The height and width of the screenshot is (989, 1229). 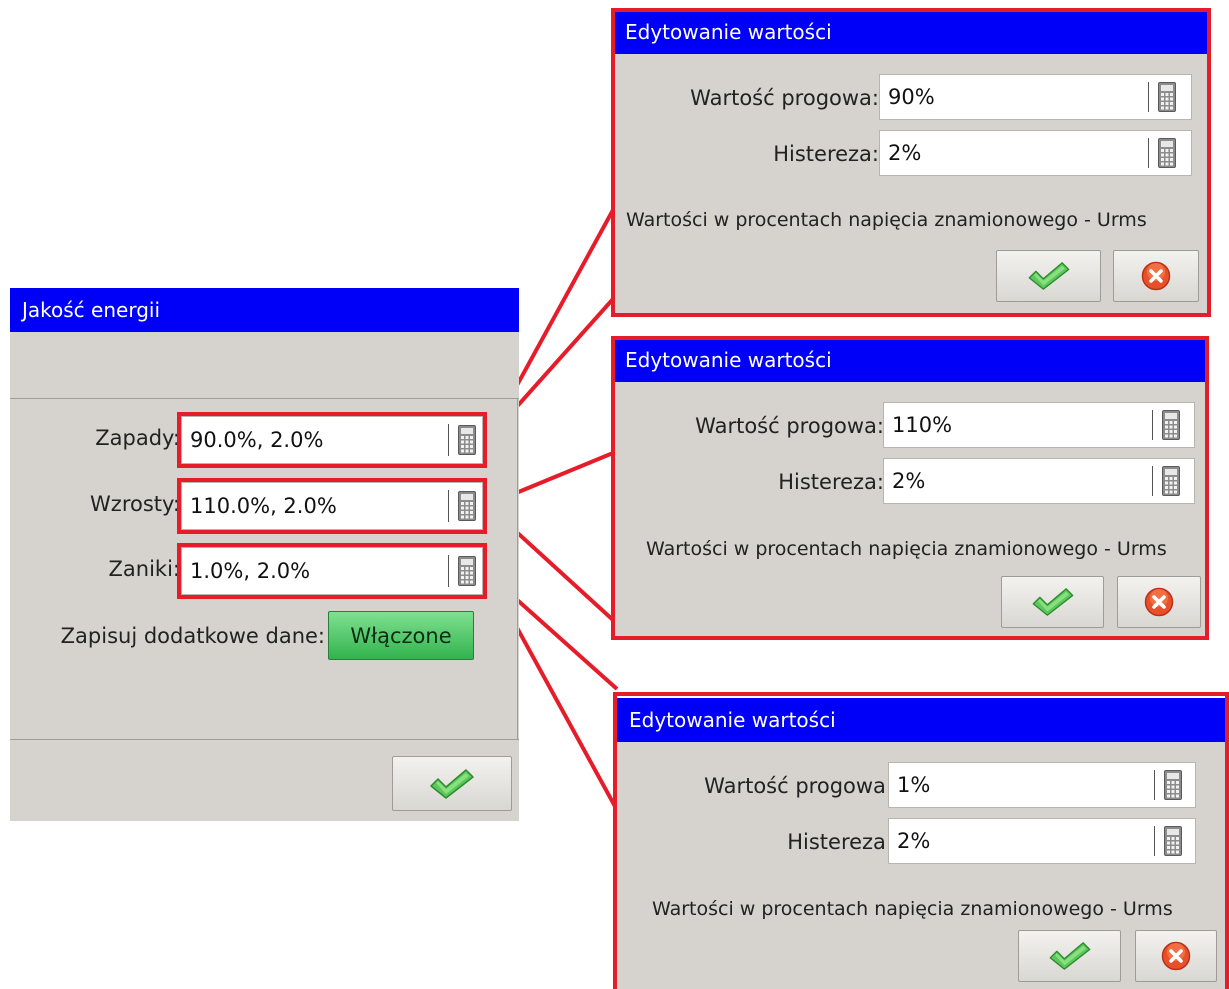 What do you see at coordinates (910, 488) in the screenshot?
I see `highlight-dialog-wzrosty` at bounding box center [910, 488].